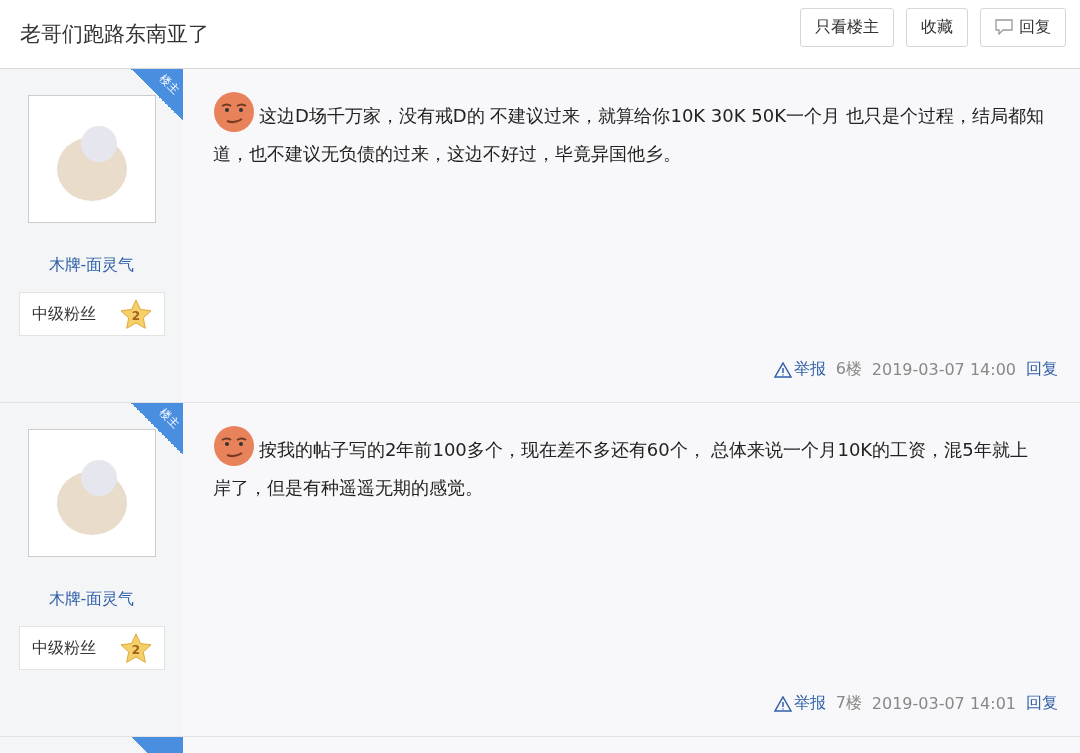  What do you see at coordinates (848, 703) in the screenshot?
I see `floor-number: 7楼` at bounding box center [848, 703].